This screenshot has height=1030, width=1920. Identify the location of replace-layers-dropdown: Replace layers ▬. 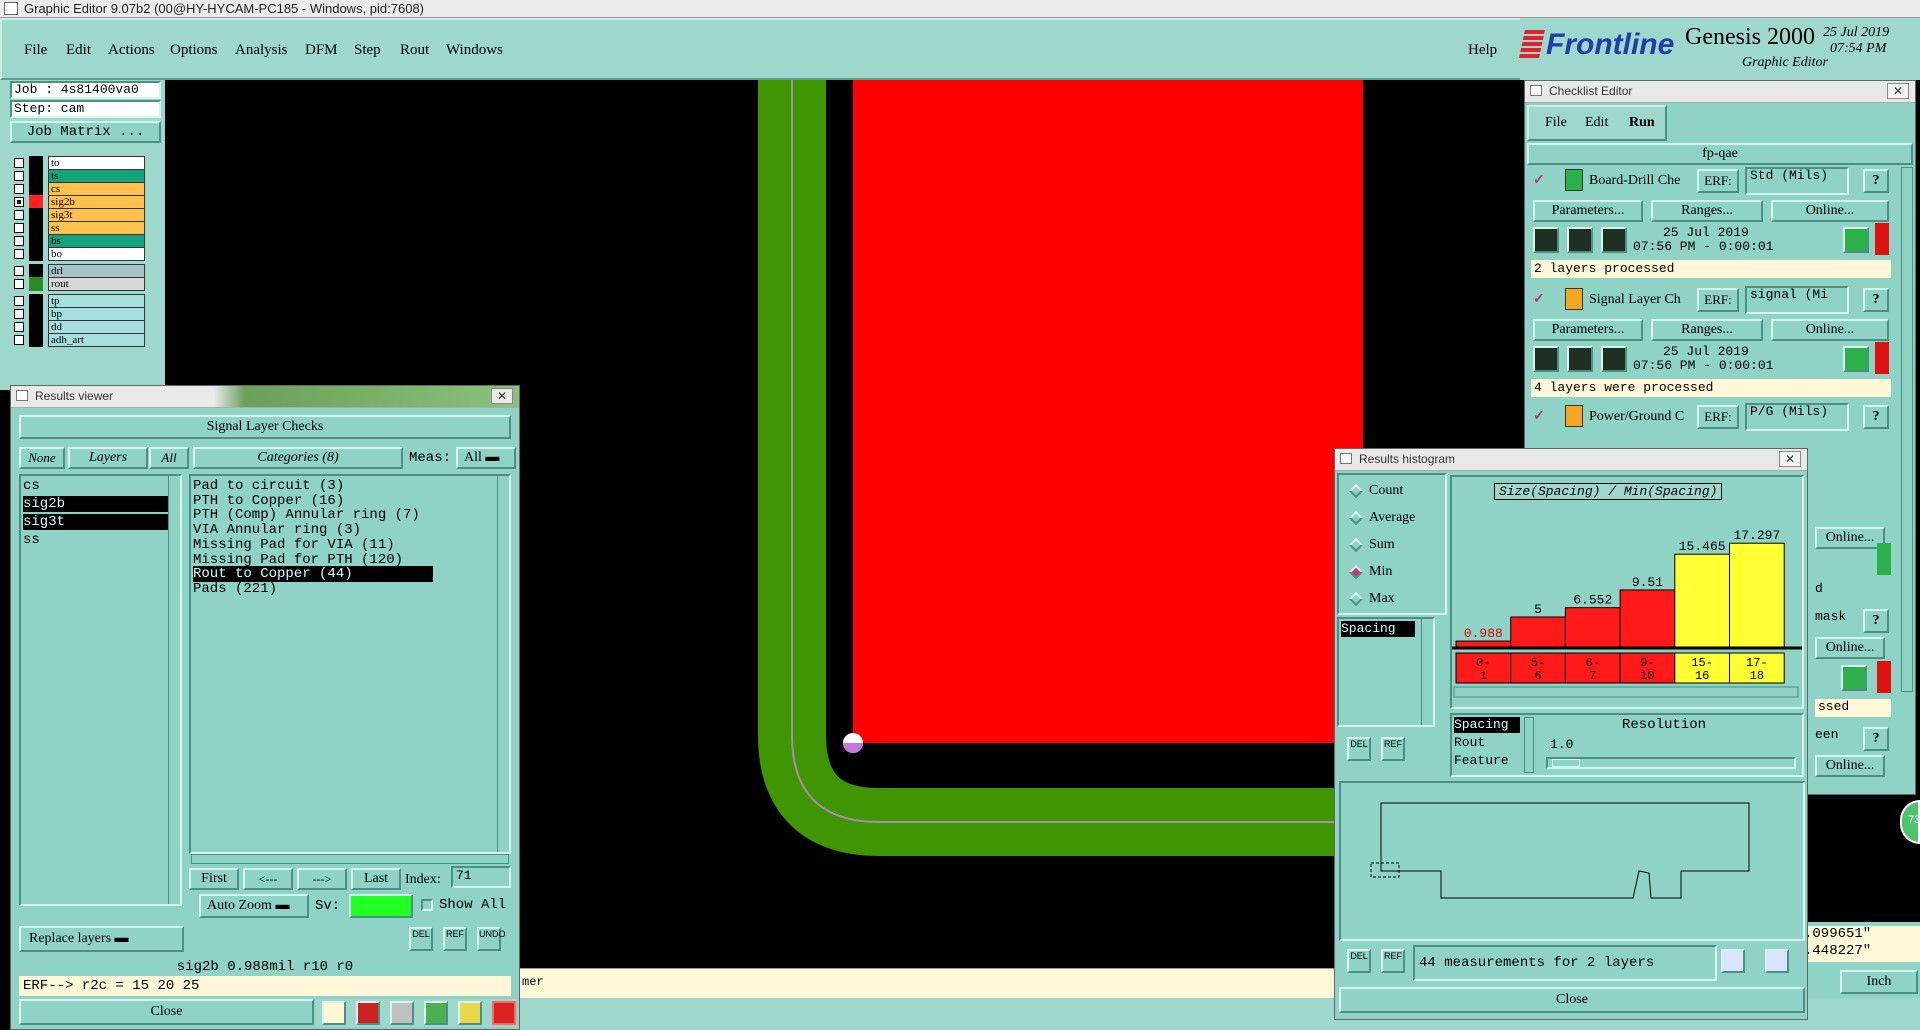
(101, 939).